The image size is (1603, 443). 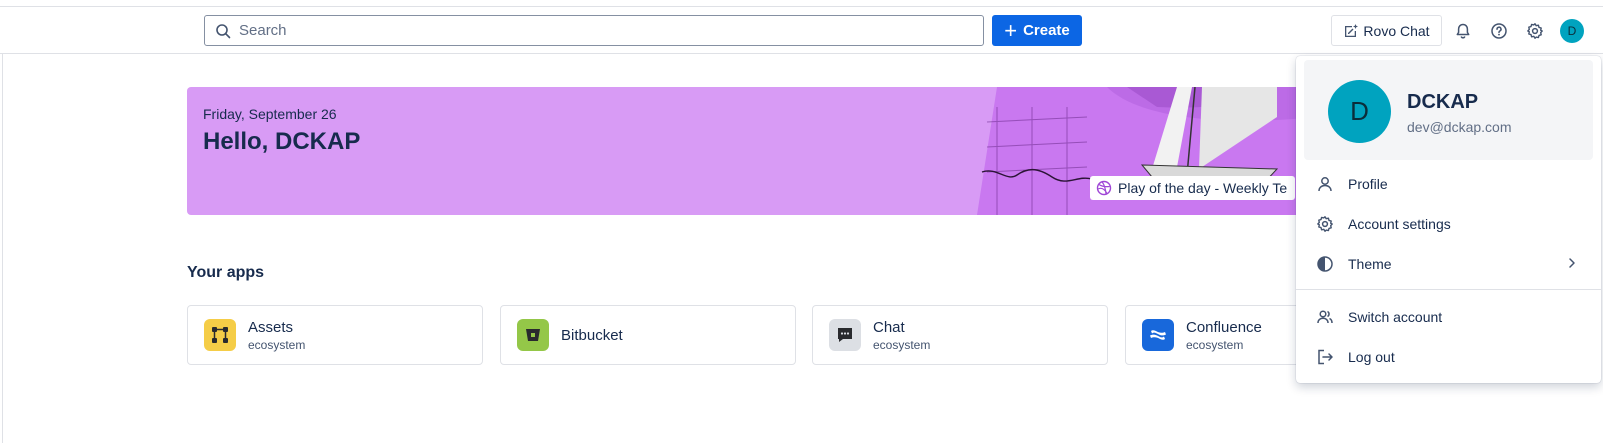 What do you see at coordinates (1443, 102) in the screenshot?
I see `profile-name: DCKAP` at bounding box center [1443, 102].